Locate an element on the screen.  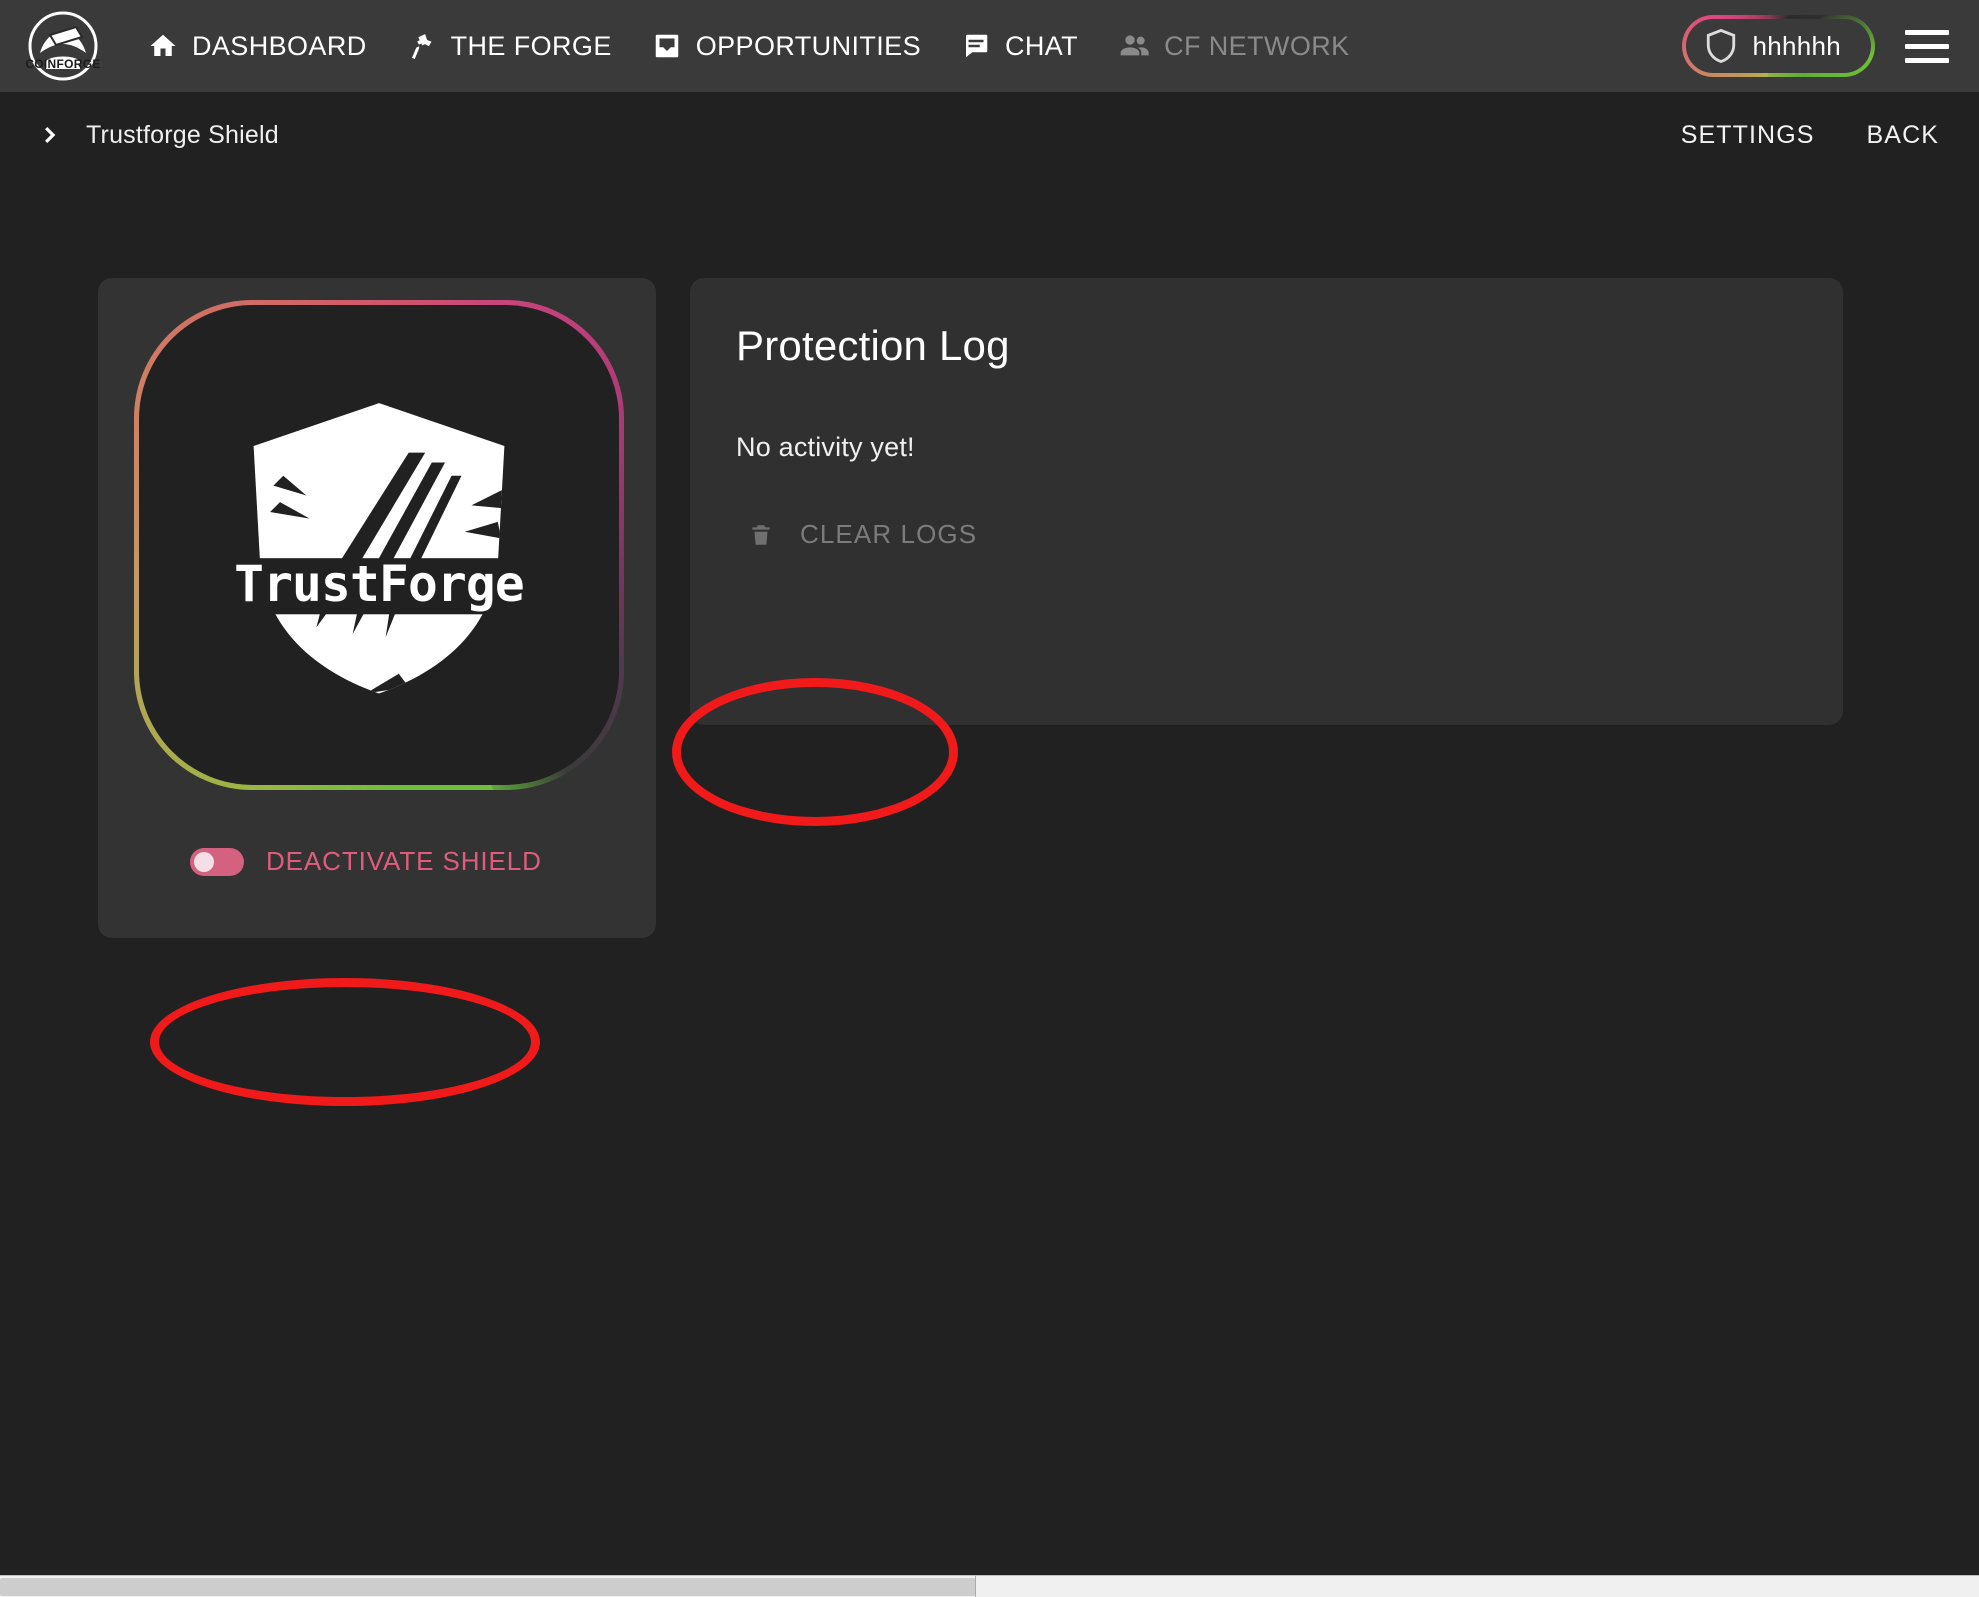
nav-item-label: OPPORTUNITIES is located at coordinates (808, 45).